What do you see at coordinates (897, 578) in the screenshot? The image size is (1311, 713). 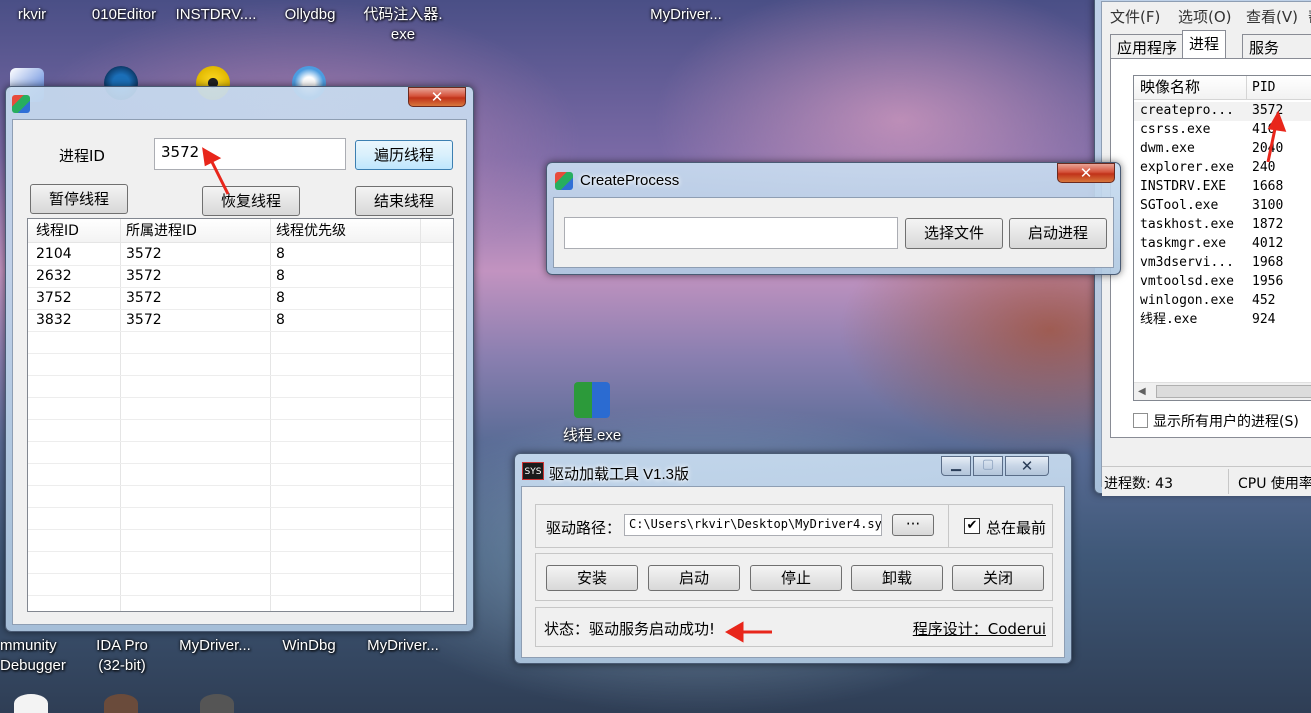 I see `uninstall-button: 卸载` at bounding box center [897, 578].